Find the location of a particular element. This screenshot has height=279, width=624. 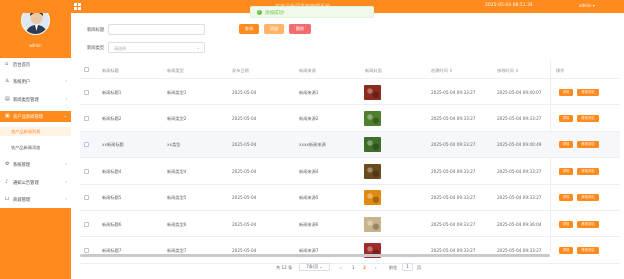

pager-total: 共 12 条 is located at coordinates (284, 267).